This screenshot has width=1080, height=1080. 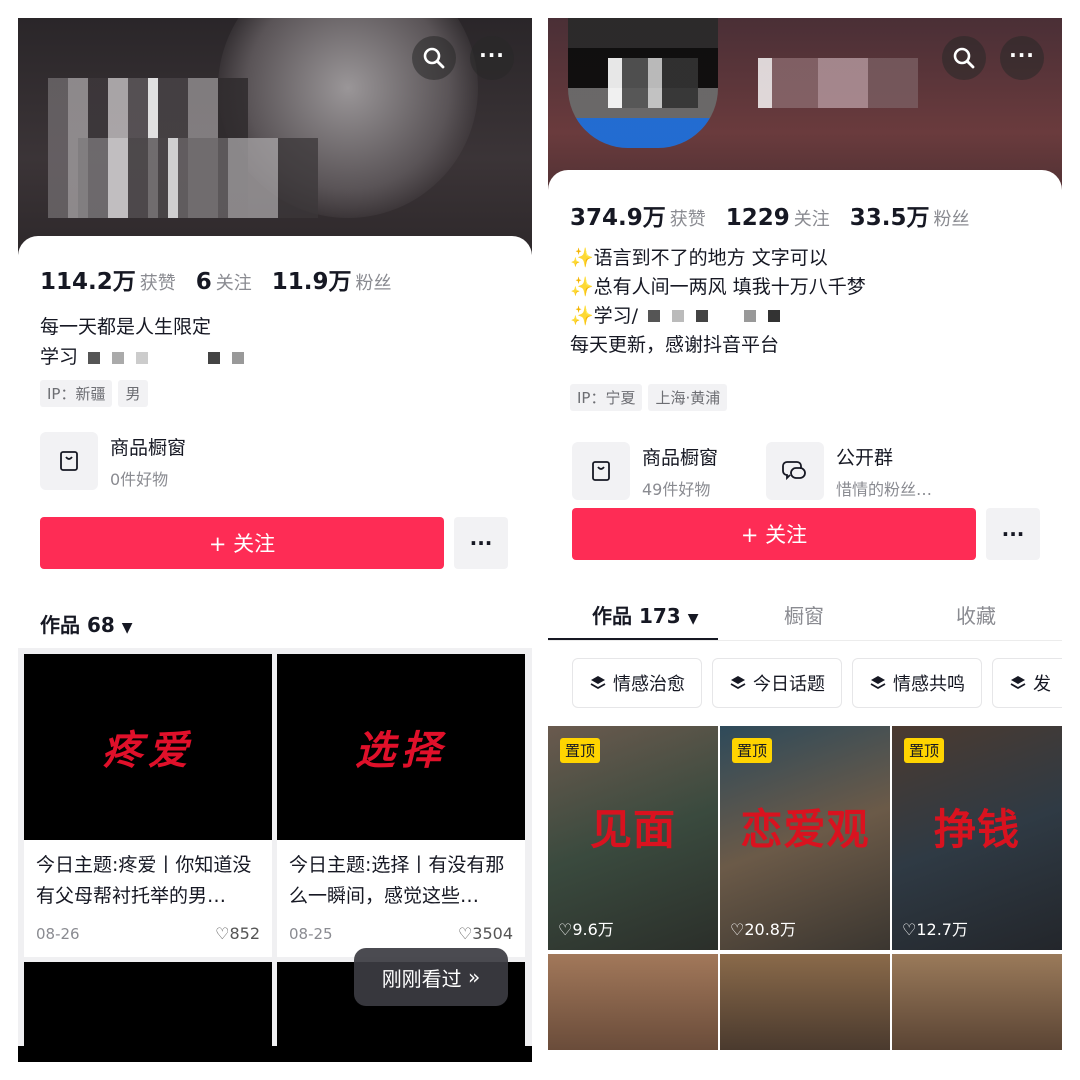 I want to click on recent-label: 刚刚看过, so click(x=421, y=978).